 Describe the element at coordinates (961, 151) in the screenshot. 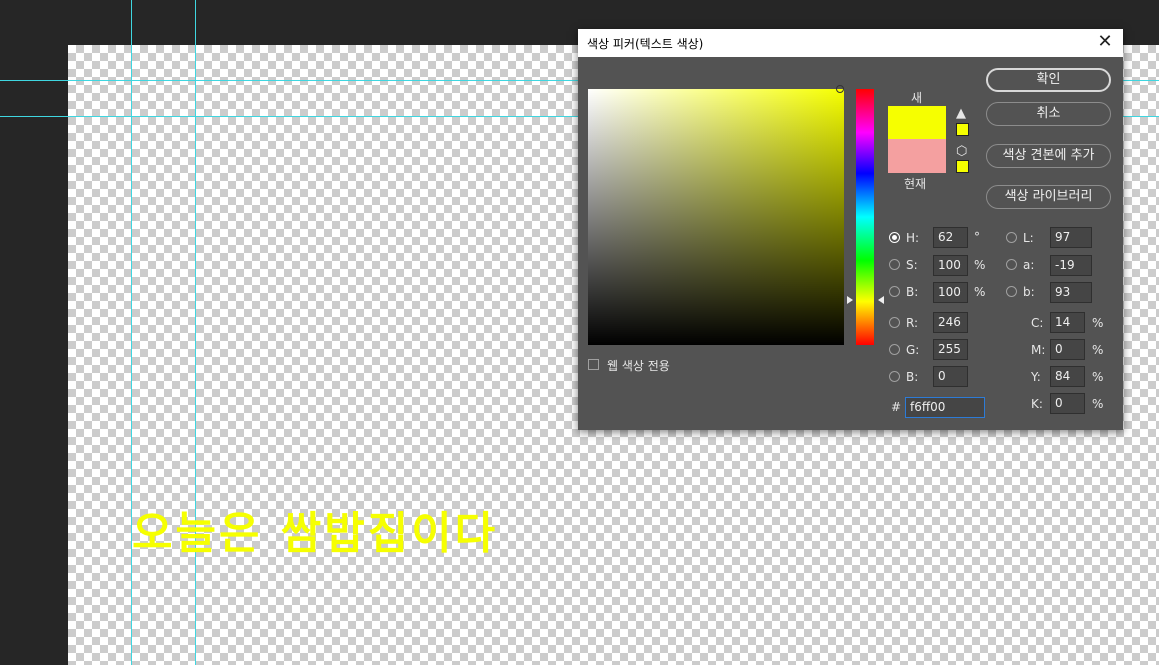

I see `web-safe-cube-icon: ⬡` at that location.